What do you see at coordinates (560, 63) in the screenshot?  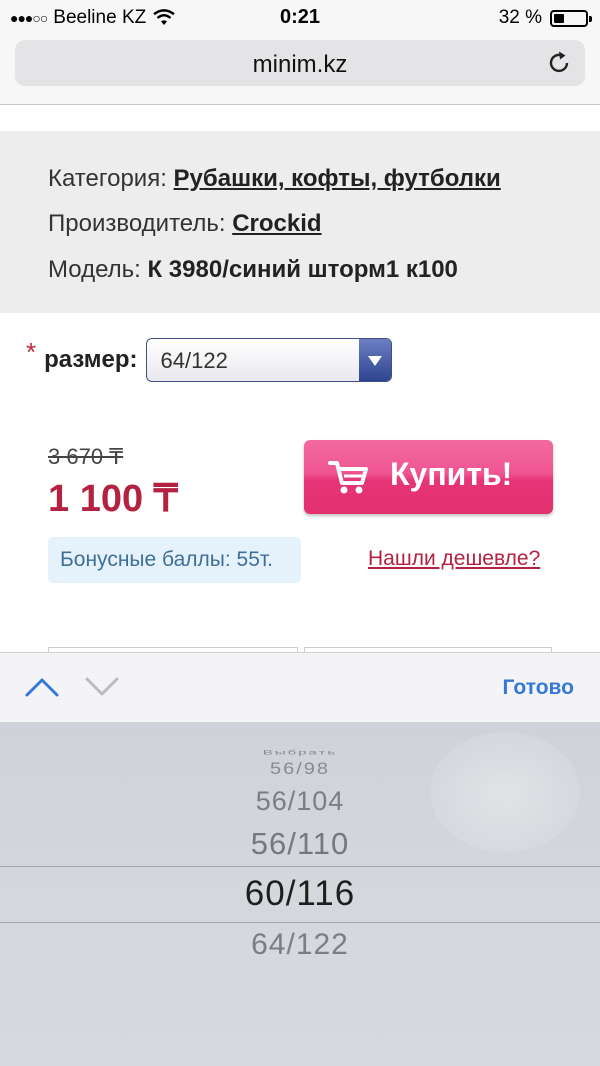 I see `reload-icon` at bounding box center [560, 63].